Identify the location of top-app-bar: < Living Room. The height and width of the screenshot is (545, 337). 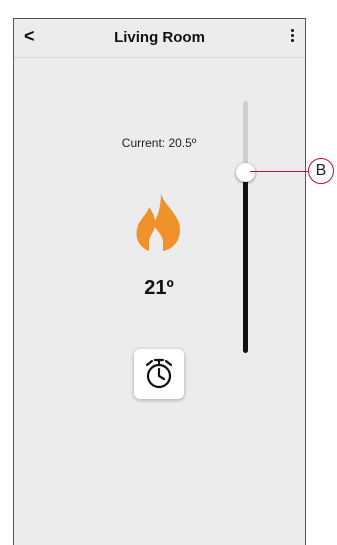
(159, 38).